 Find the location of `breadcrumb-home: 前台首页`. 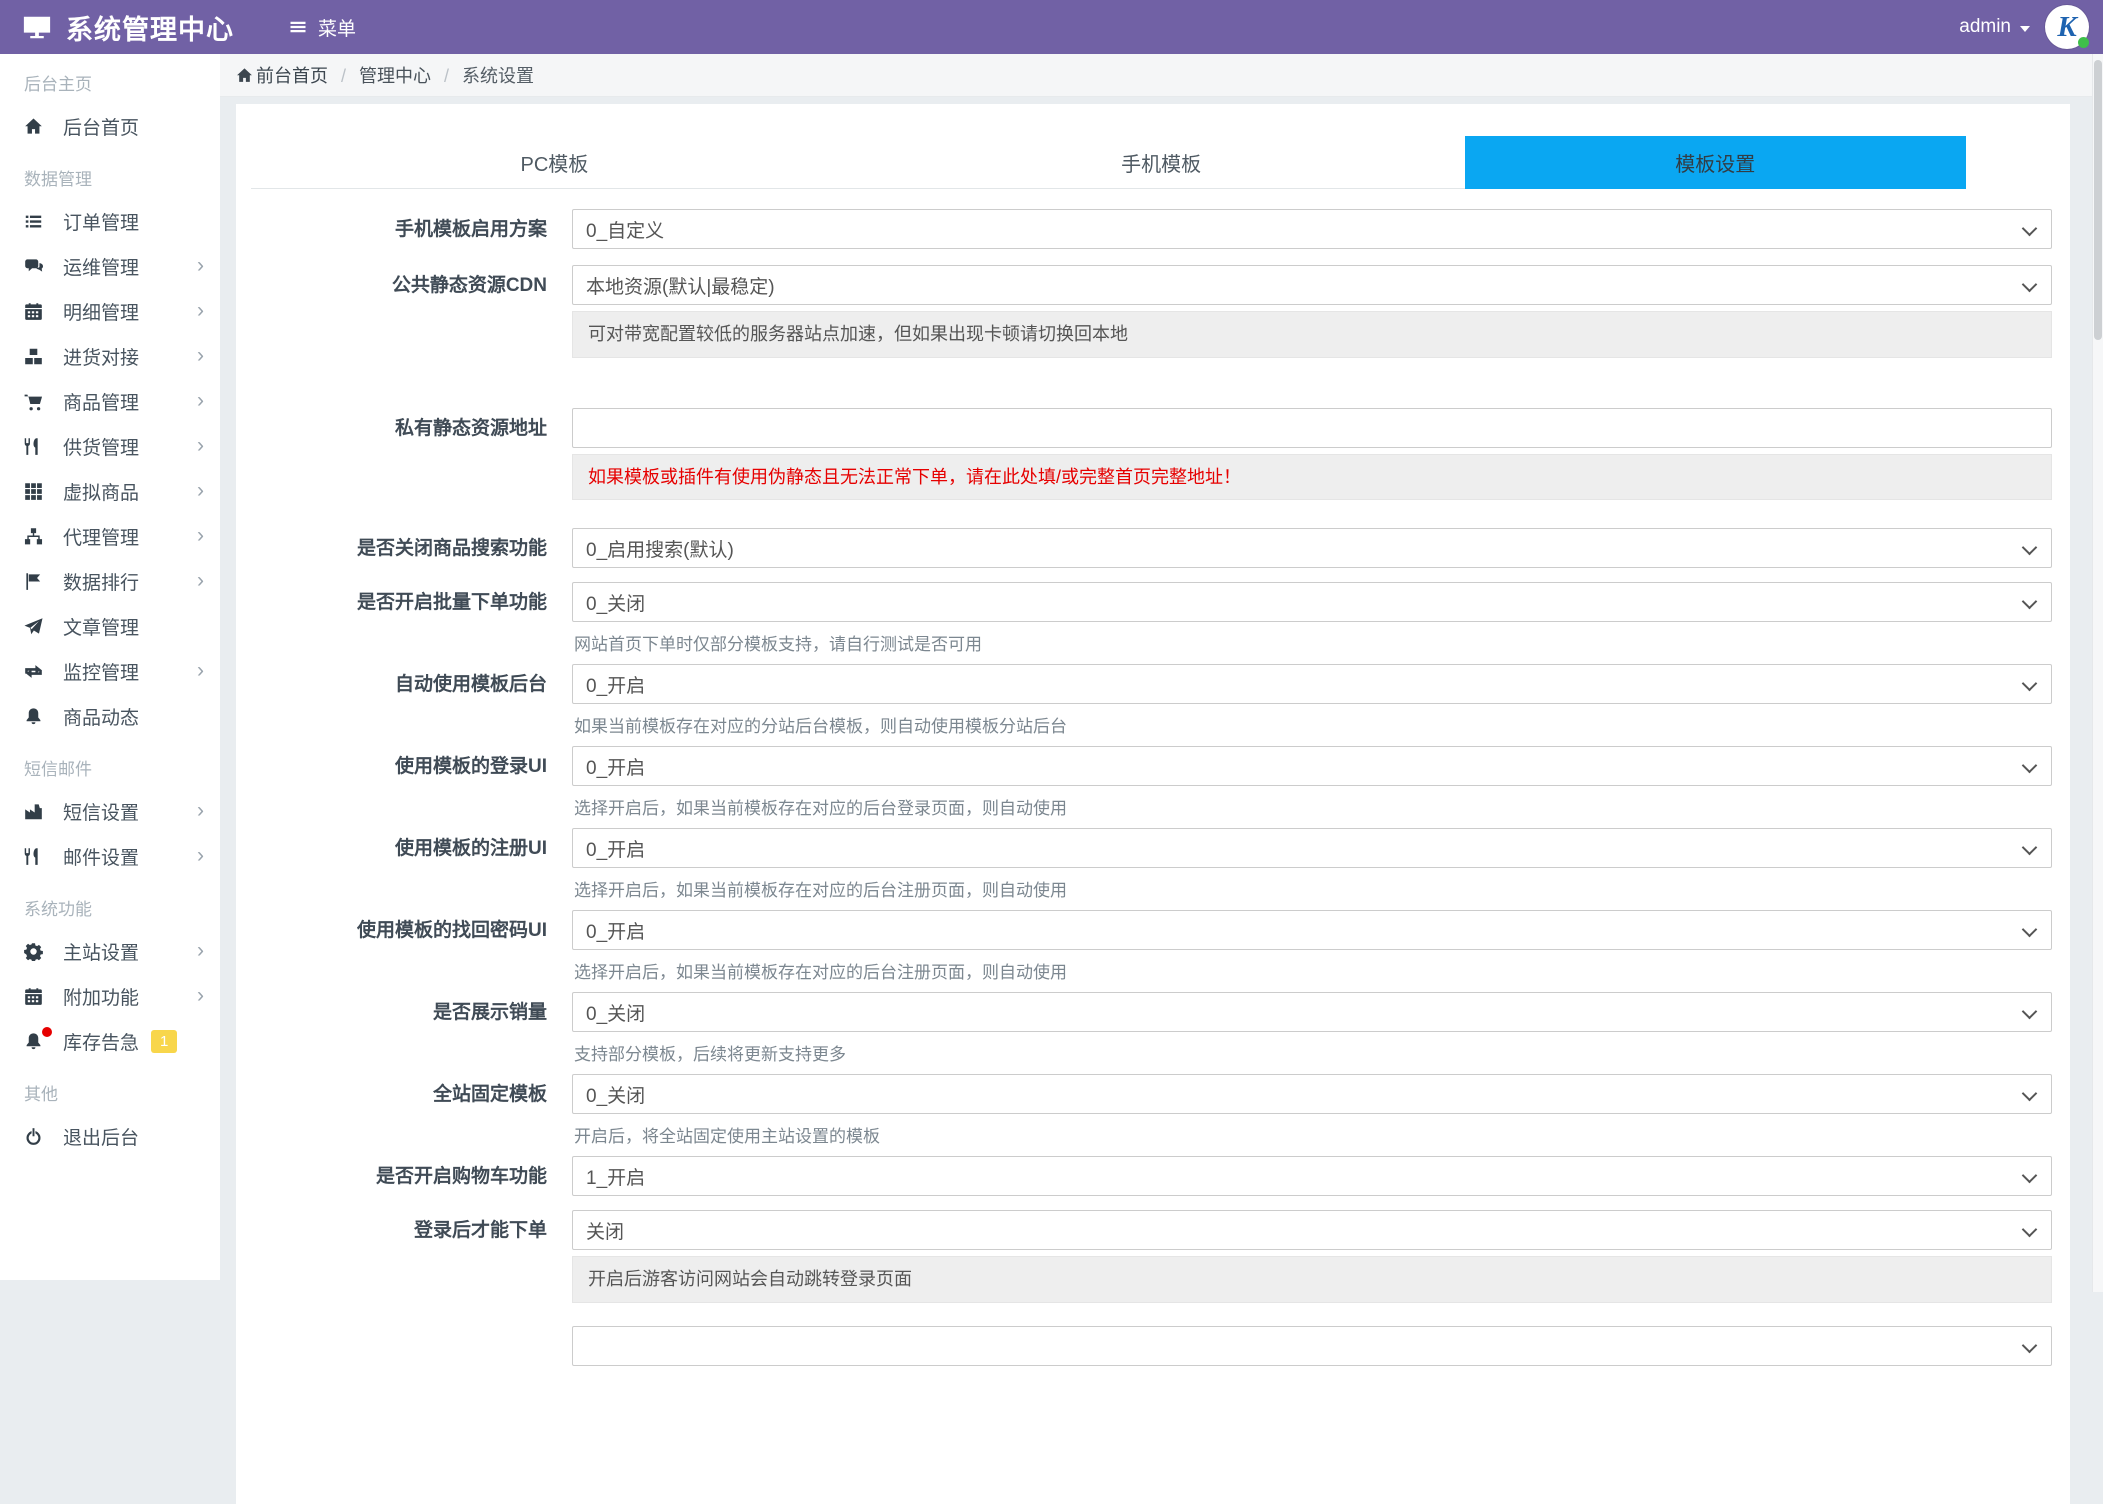

breadcrumb-home: 前台首页 is located at coordinates (282, 75).